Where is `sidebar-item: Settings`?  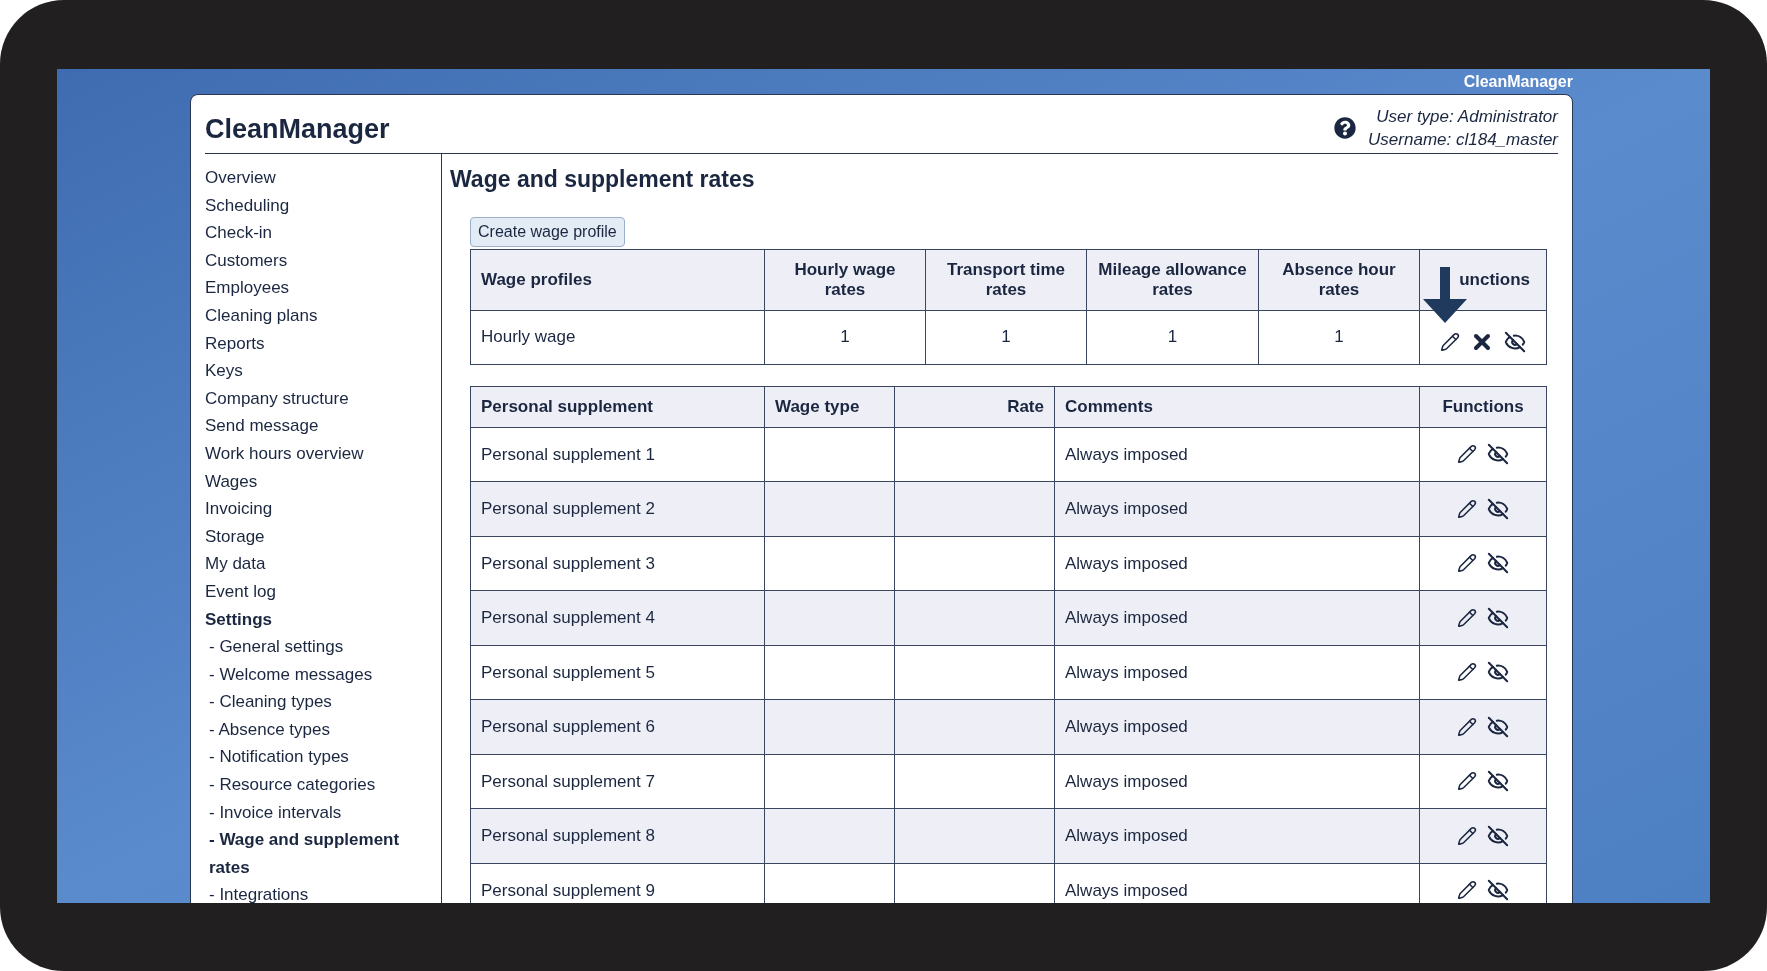
sidebar-item: Settings is located at coordinates (323, 619).